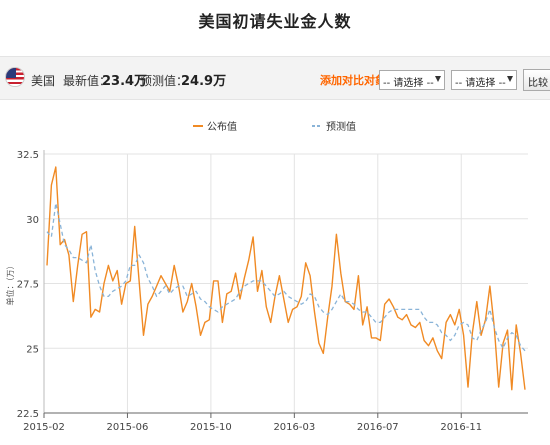 The image size is (550, 445). What do you see at coordinates (275, 21) in the screenshot?
I see `page-title: 美国初请失业金人数` at bounding box center [275, 21].